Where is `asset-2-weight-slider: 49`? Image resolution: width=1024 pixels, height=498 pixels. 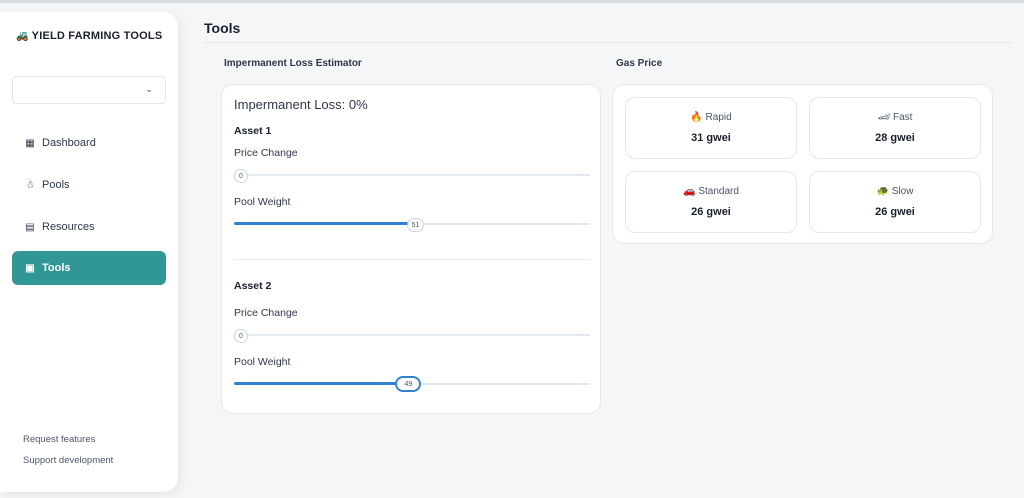
asset-2-weight-slider: 49 is located at coordinates (412, 384).